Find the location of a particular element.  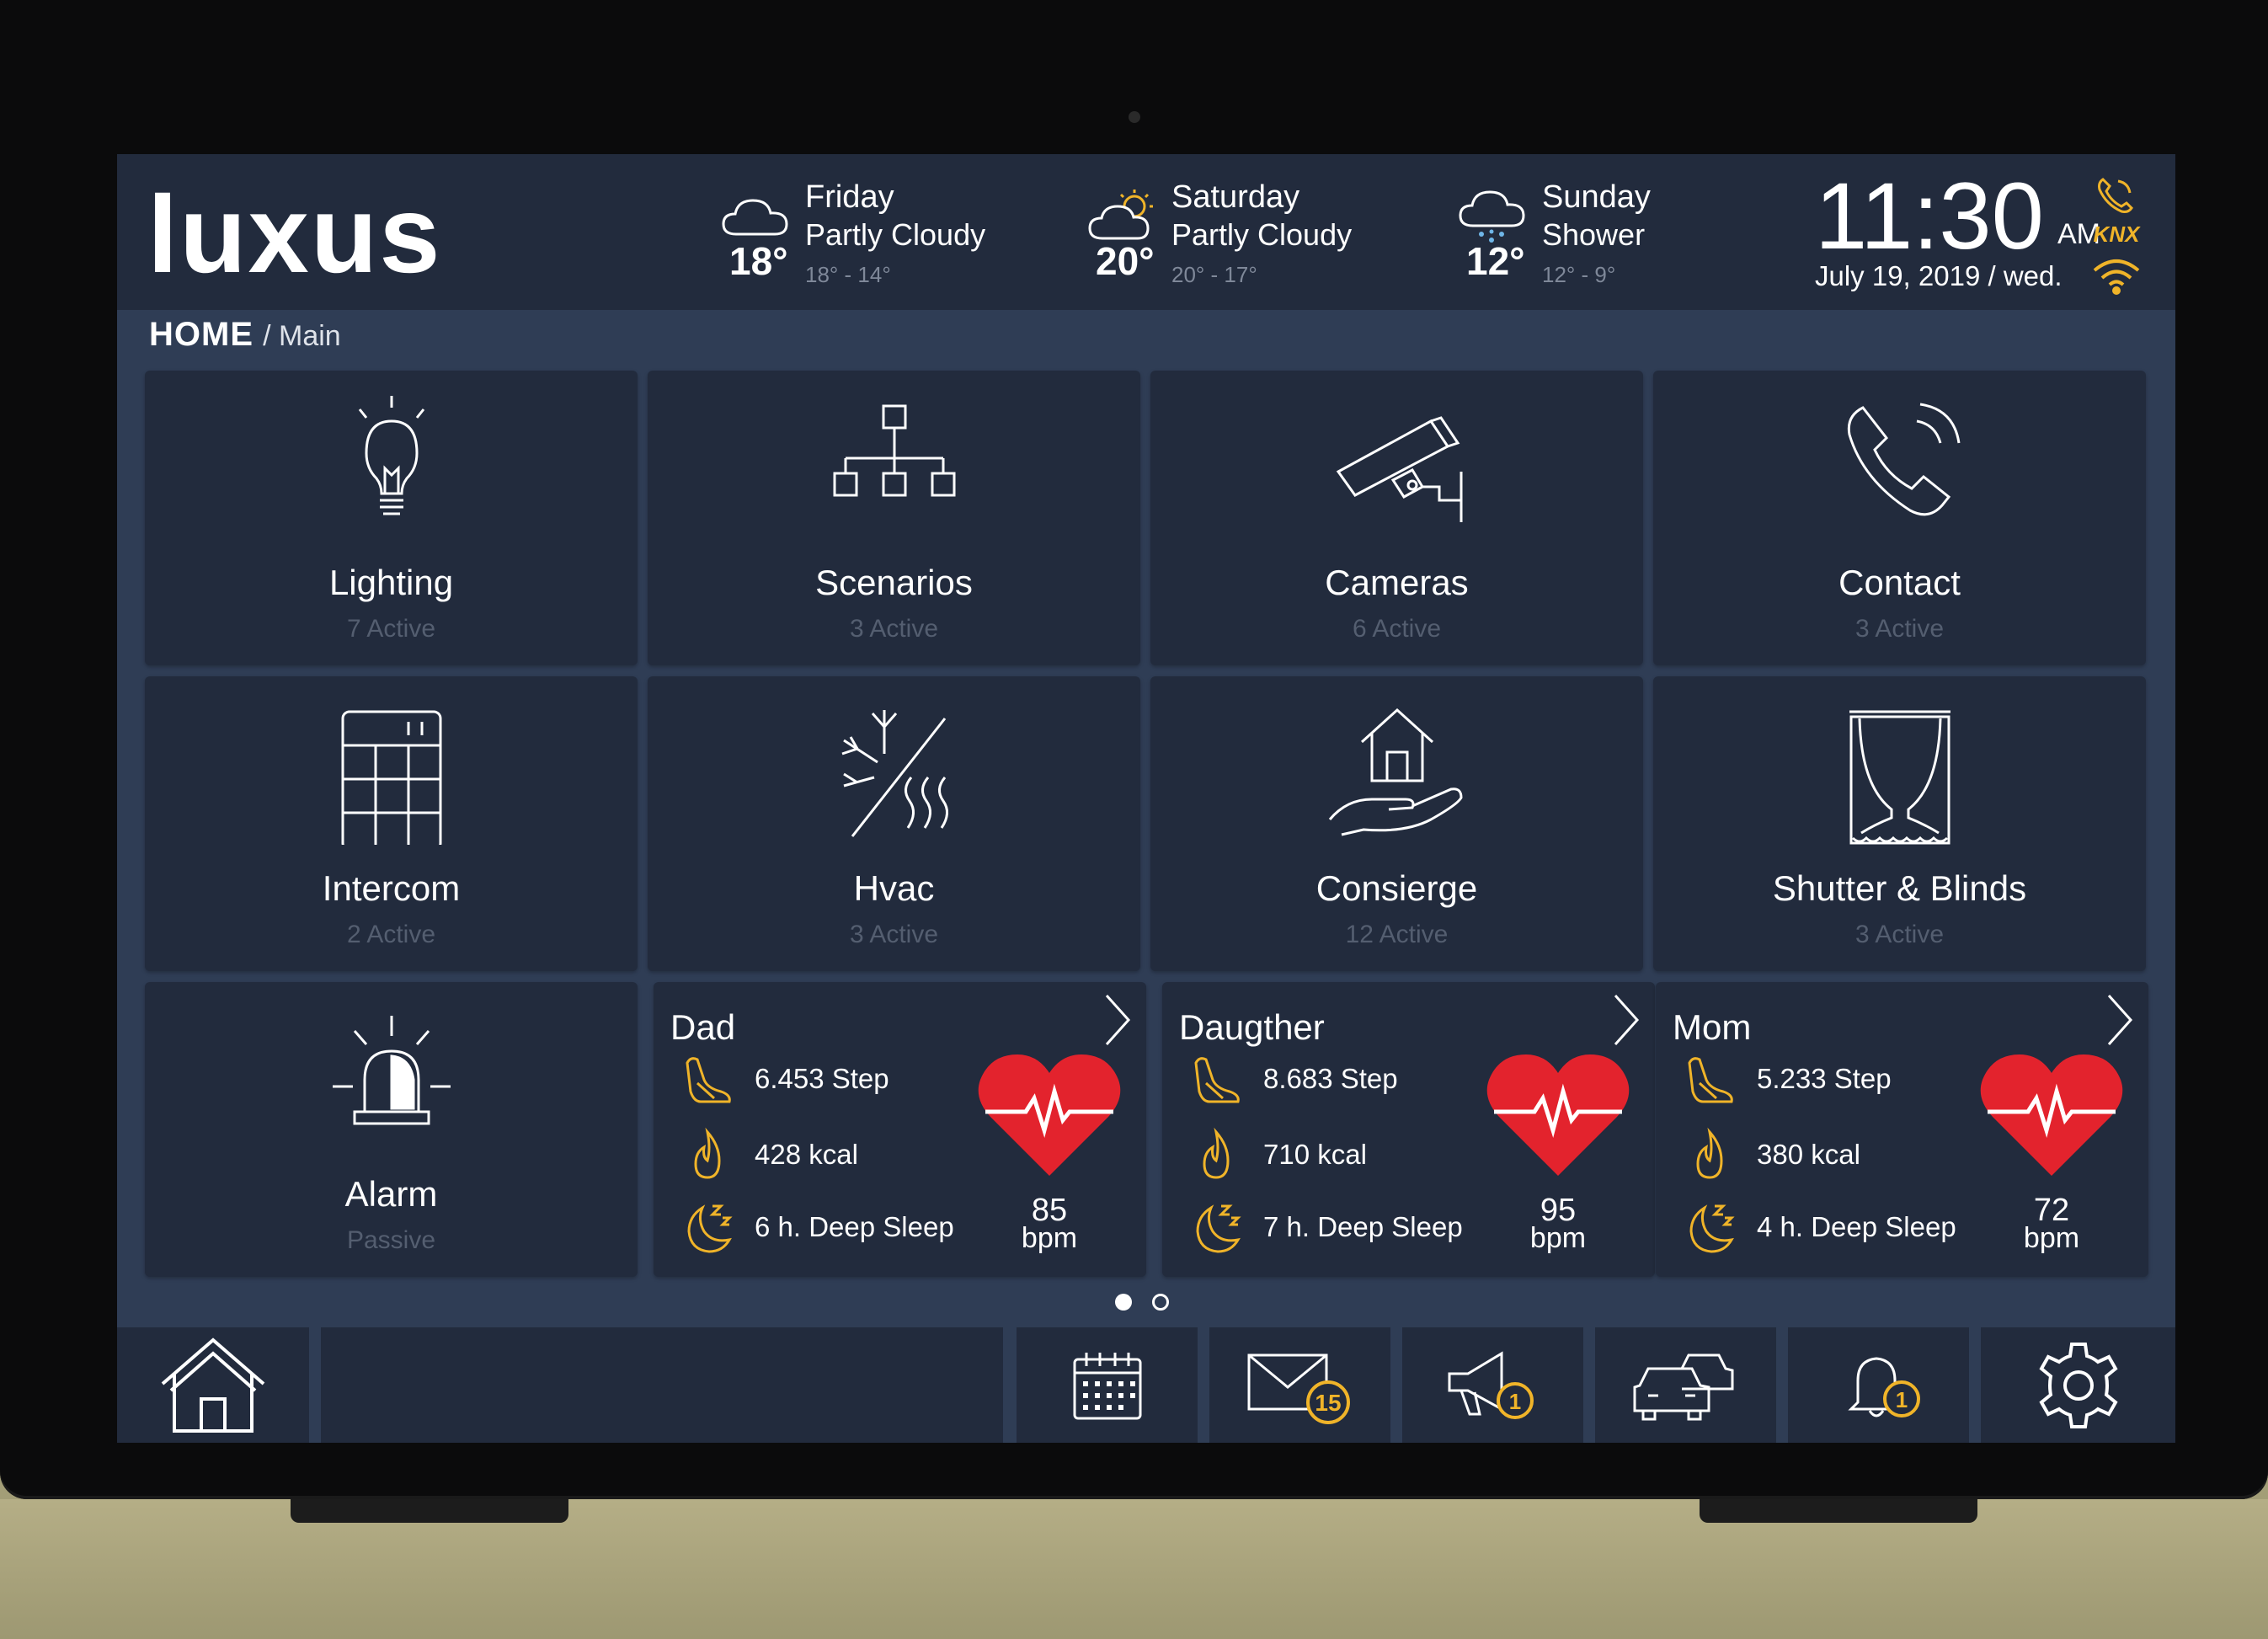

device-foot-left is located at coordinates (429, 1511).